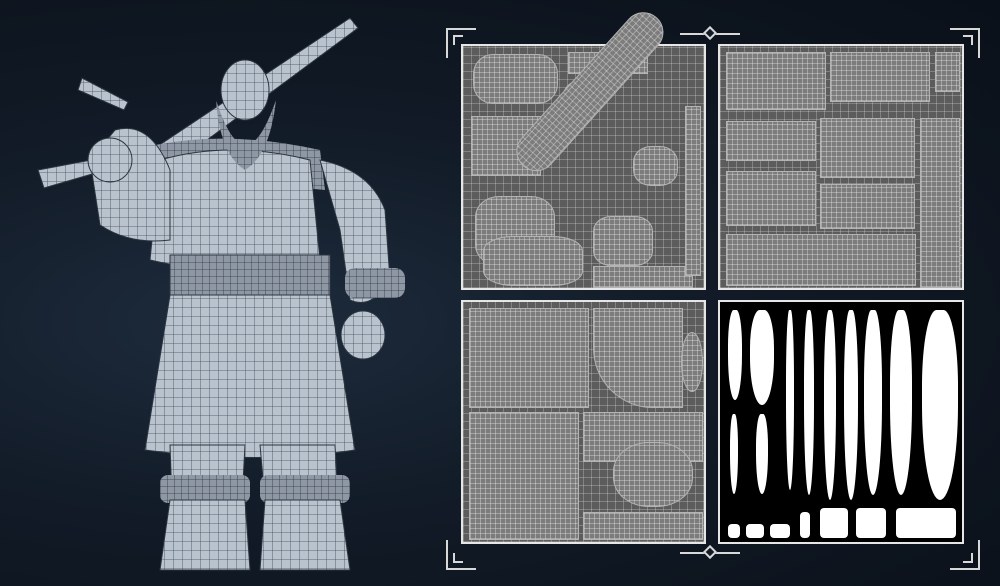 Image resolution: width=1000 pixels, height=586 pixels. What do you see at coordinates (841, 422) in the screenshot?
I see `hair-card-alpha-panel` at bounding box center [841, 422].